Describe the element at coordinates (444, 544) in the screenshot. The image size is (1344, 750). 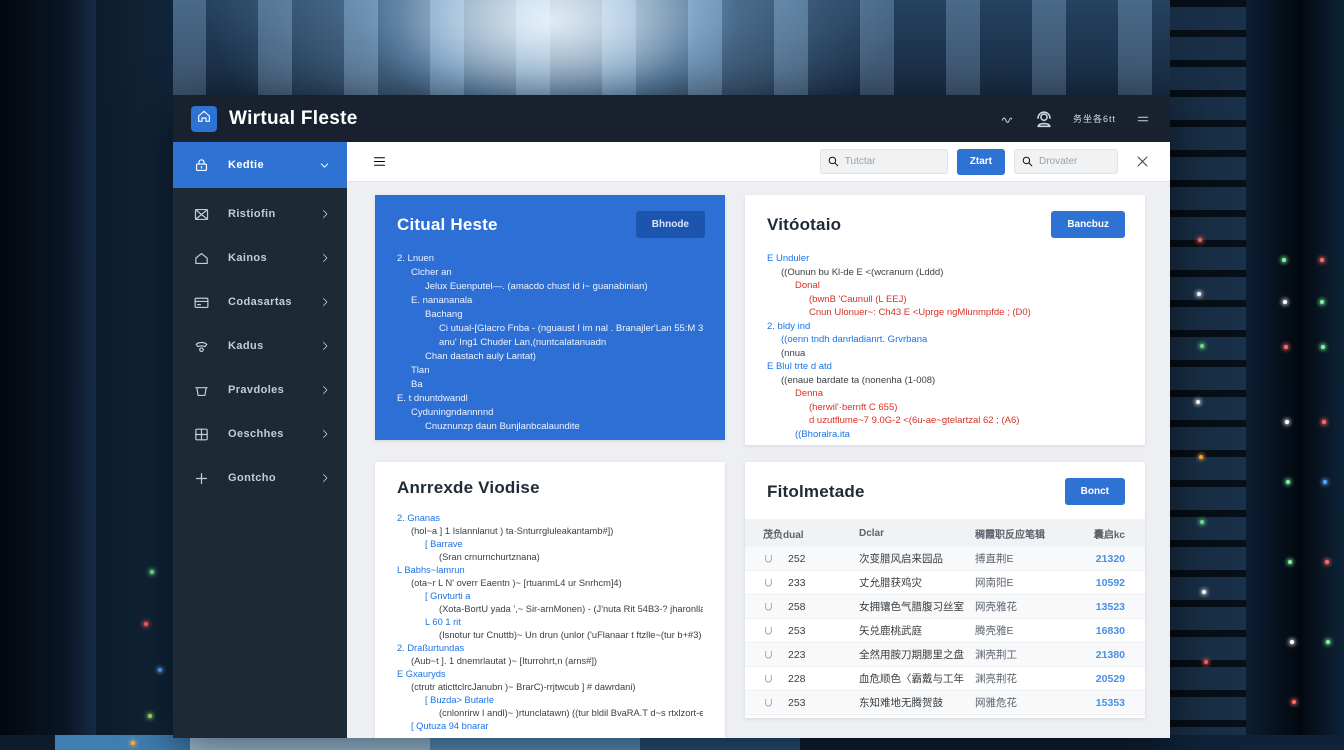
I see `code-line: [ Barrave` at that location.